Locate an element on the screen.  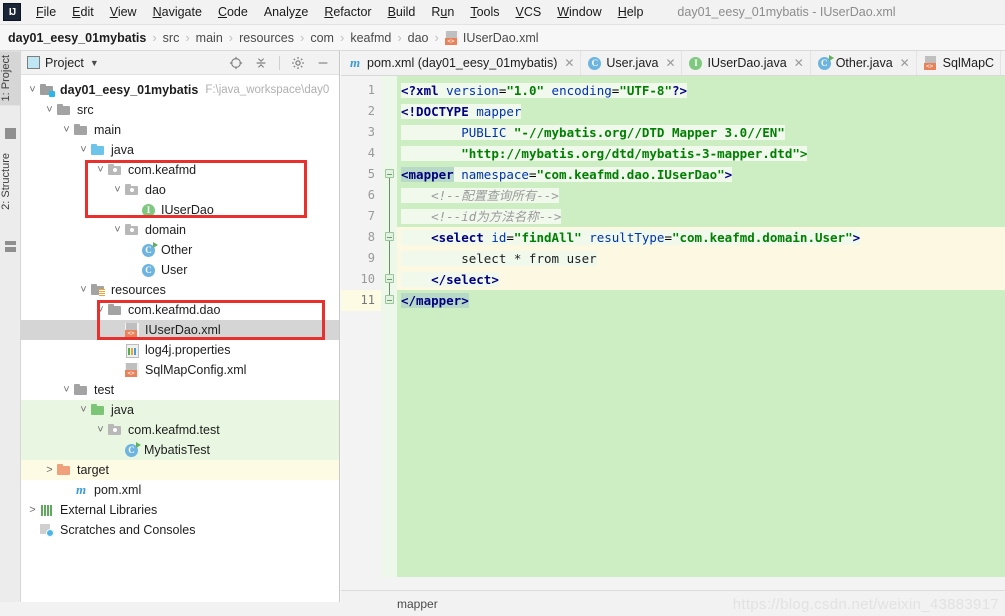
code-line: </select> is located at coordinates (701, 279).